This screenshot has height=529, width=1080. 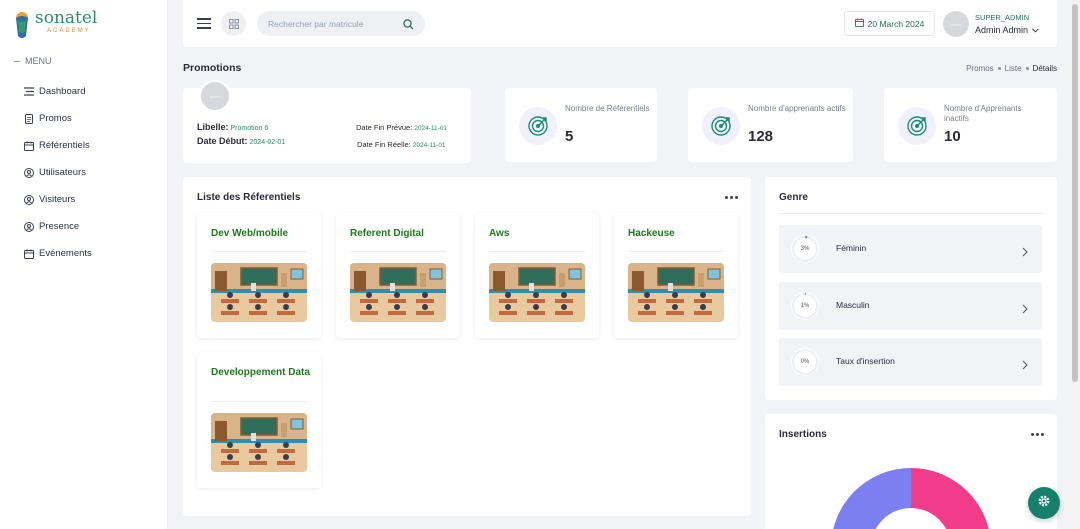 What do you see at coordinates (872, 498) in the screenshot?
I see `donut-segment-purple` at bounding box center [872, 498].